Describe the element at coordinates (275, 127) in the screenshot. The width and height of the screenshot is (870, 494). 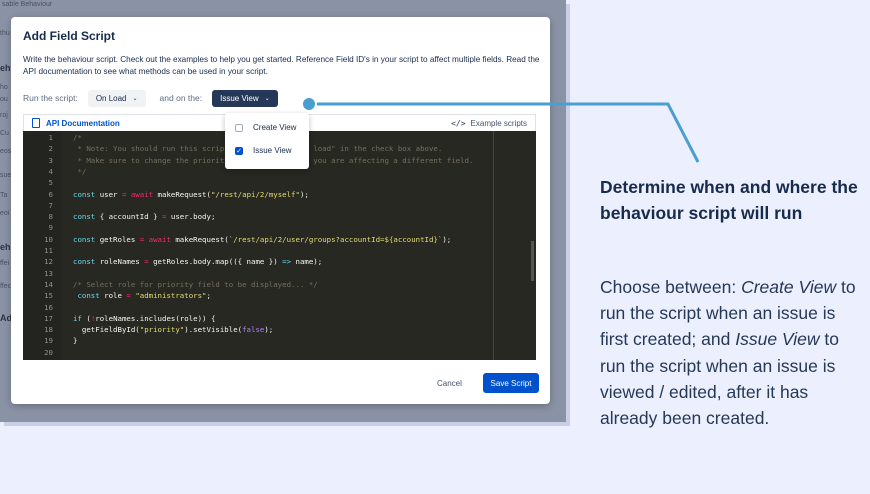
I see `option-label: Create View` at that location.